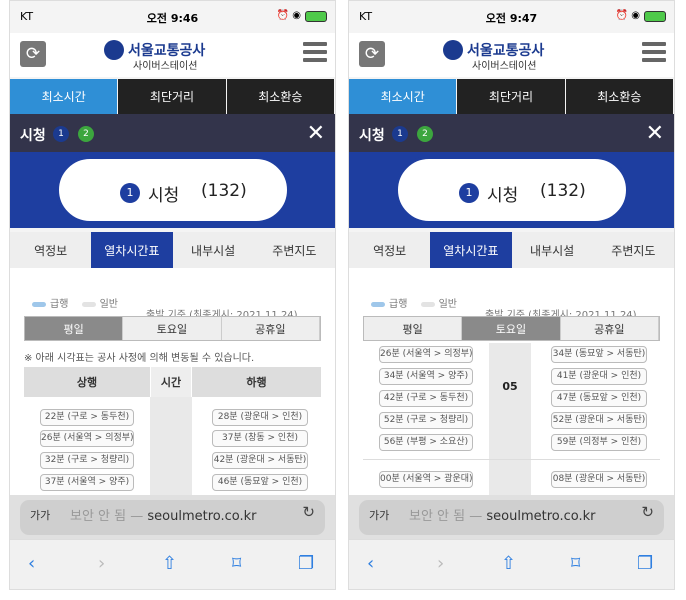 The height and width of the screenshot is (600, 686). I want to click on pill-station-name: 시청, so click(503, 196).